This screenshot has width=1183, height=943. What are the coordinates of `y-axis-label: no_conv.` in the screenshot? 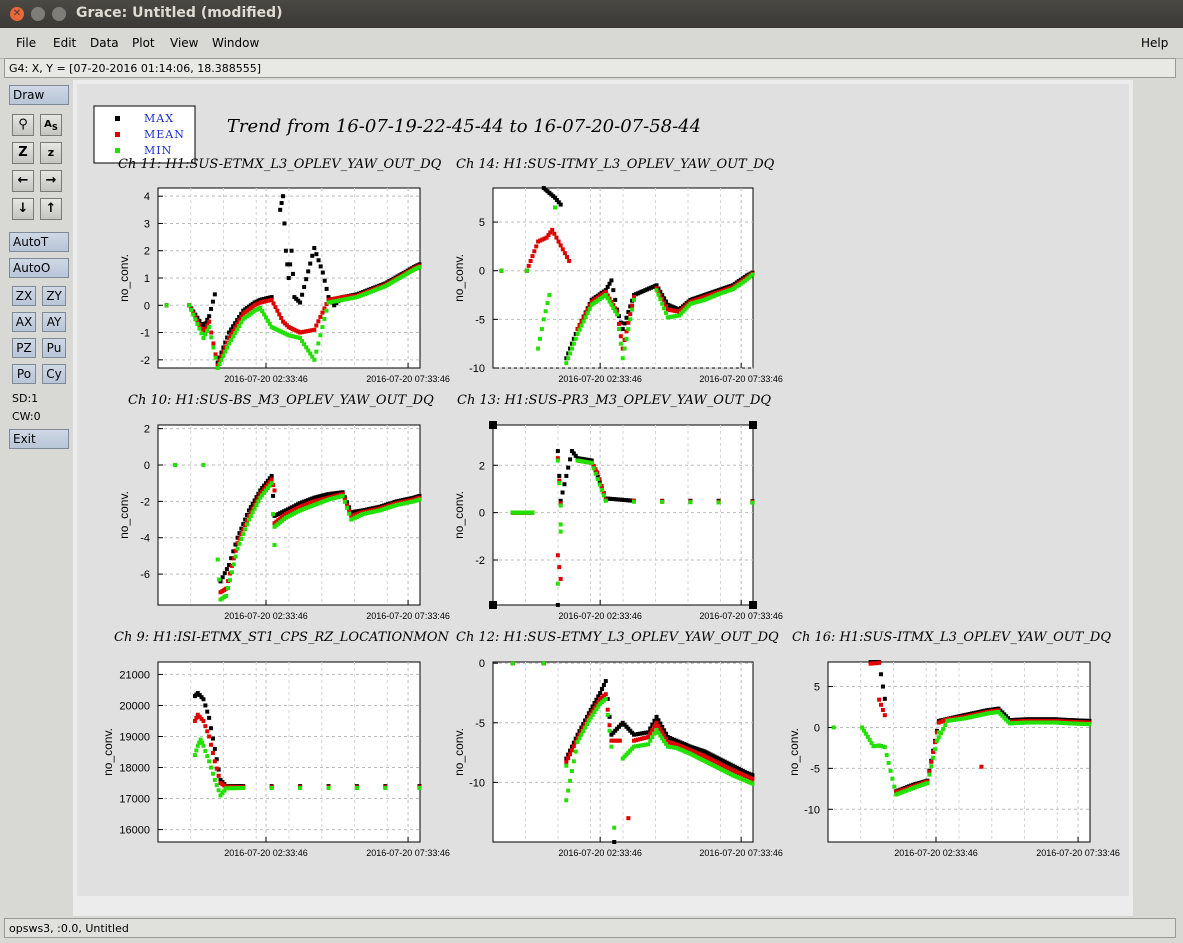 It's located at (459, 515).